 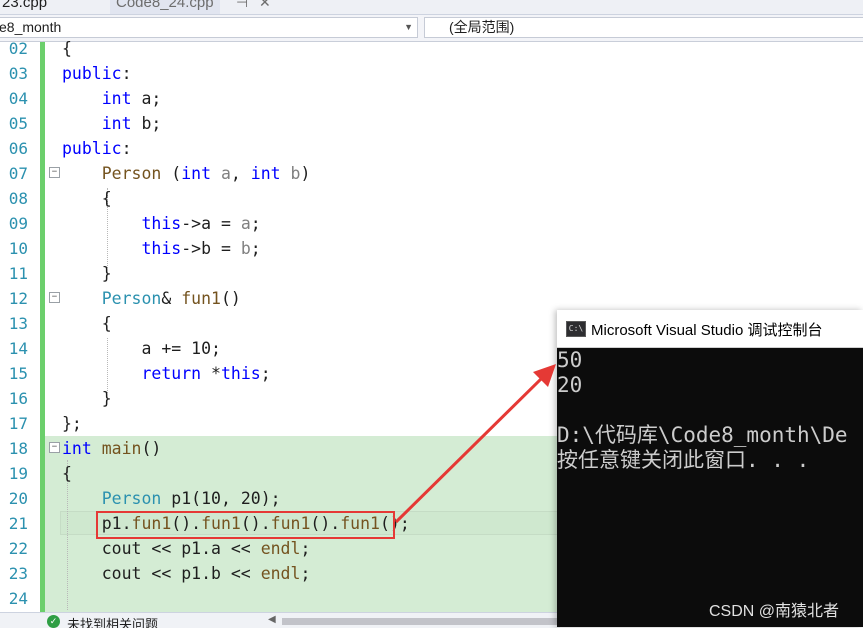 I want to click on arrow-shaft, so click(x=469, y=449).